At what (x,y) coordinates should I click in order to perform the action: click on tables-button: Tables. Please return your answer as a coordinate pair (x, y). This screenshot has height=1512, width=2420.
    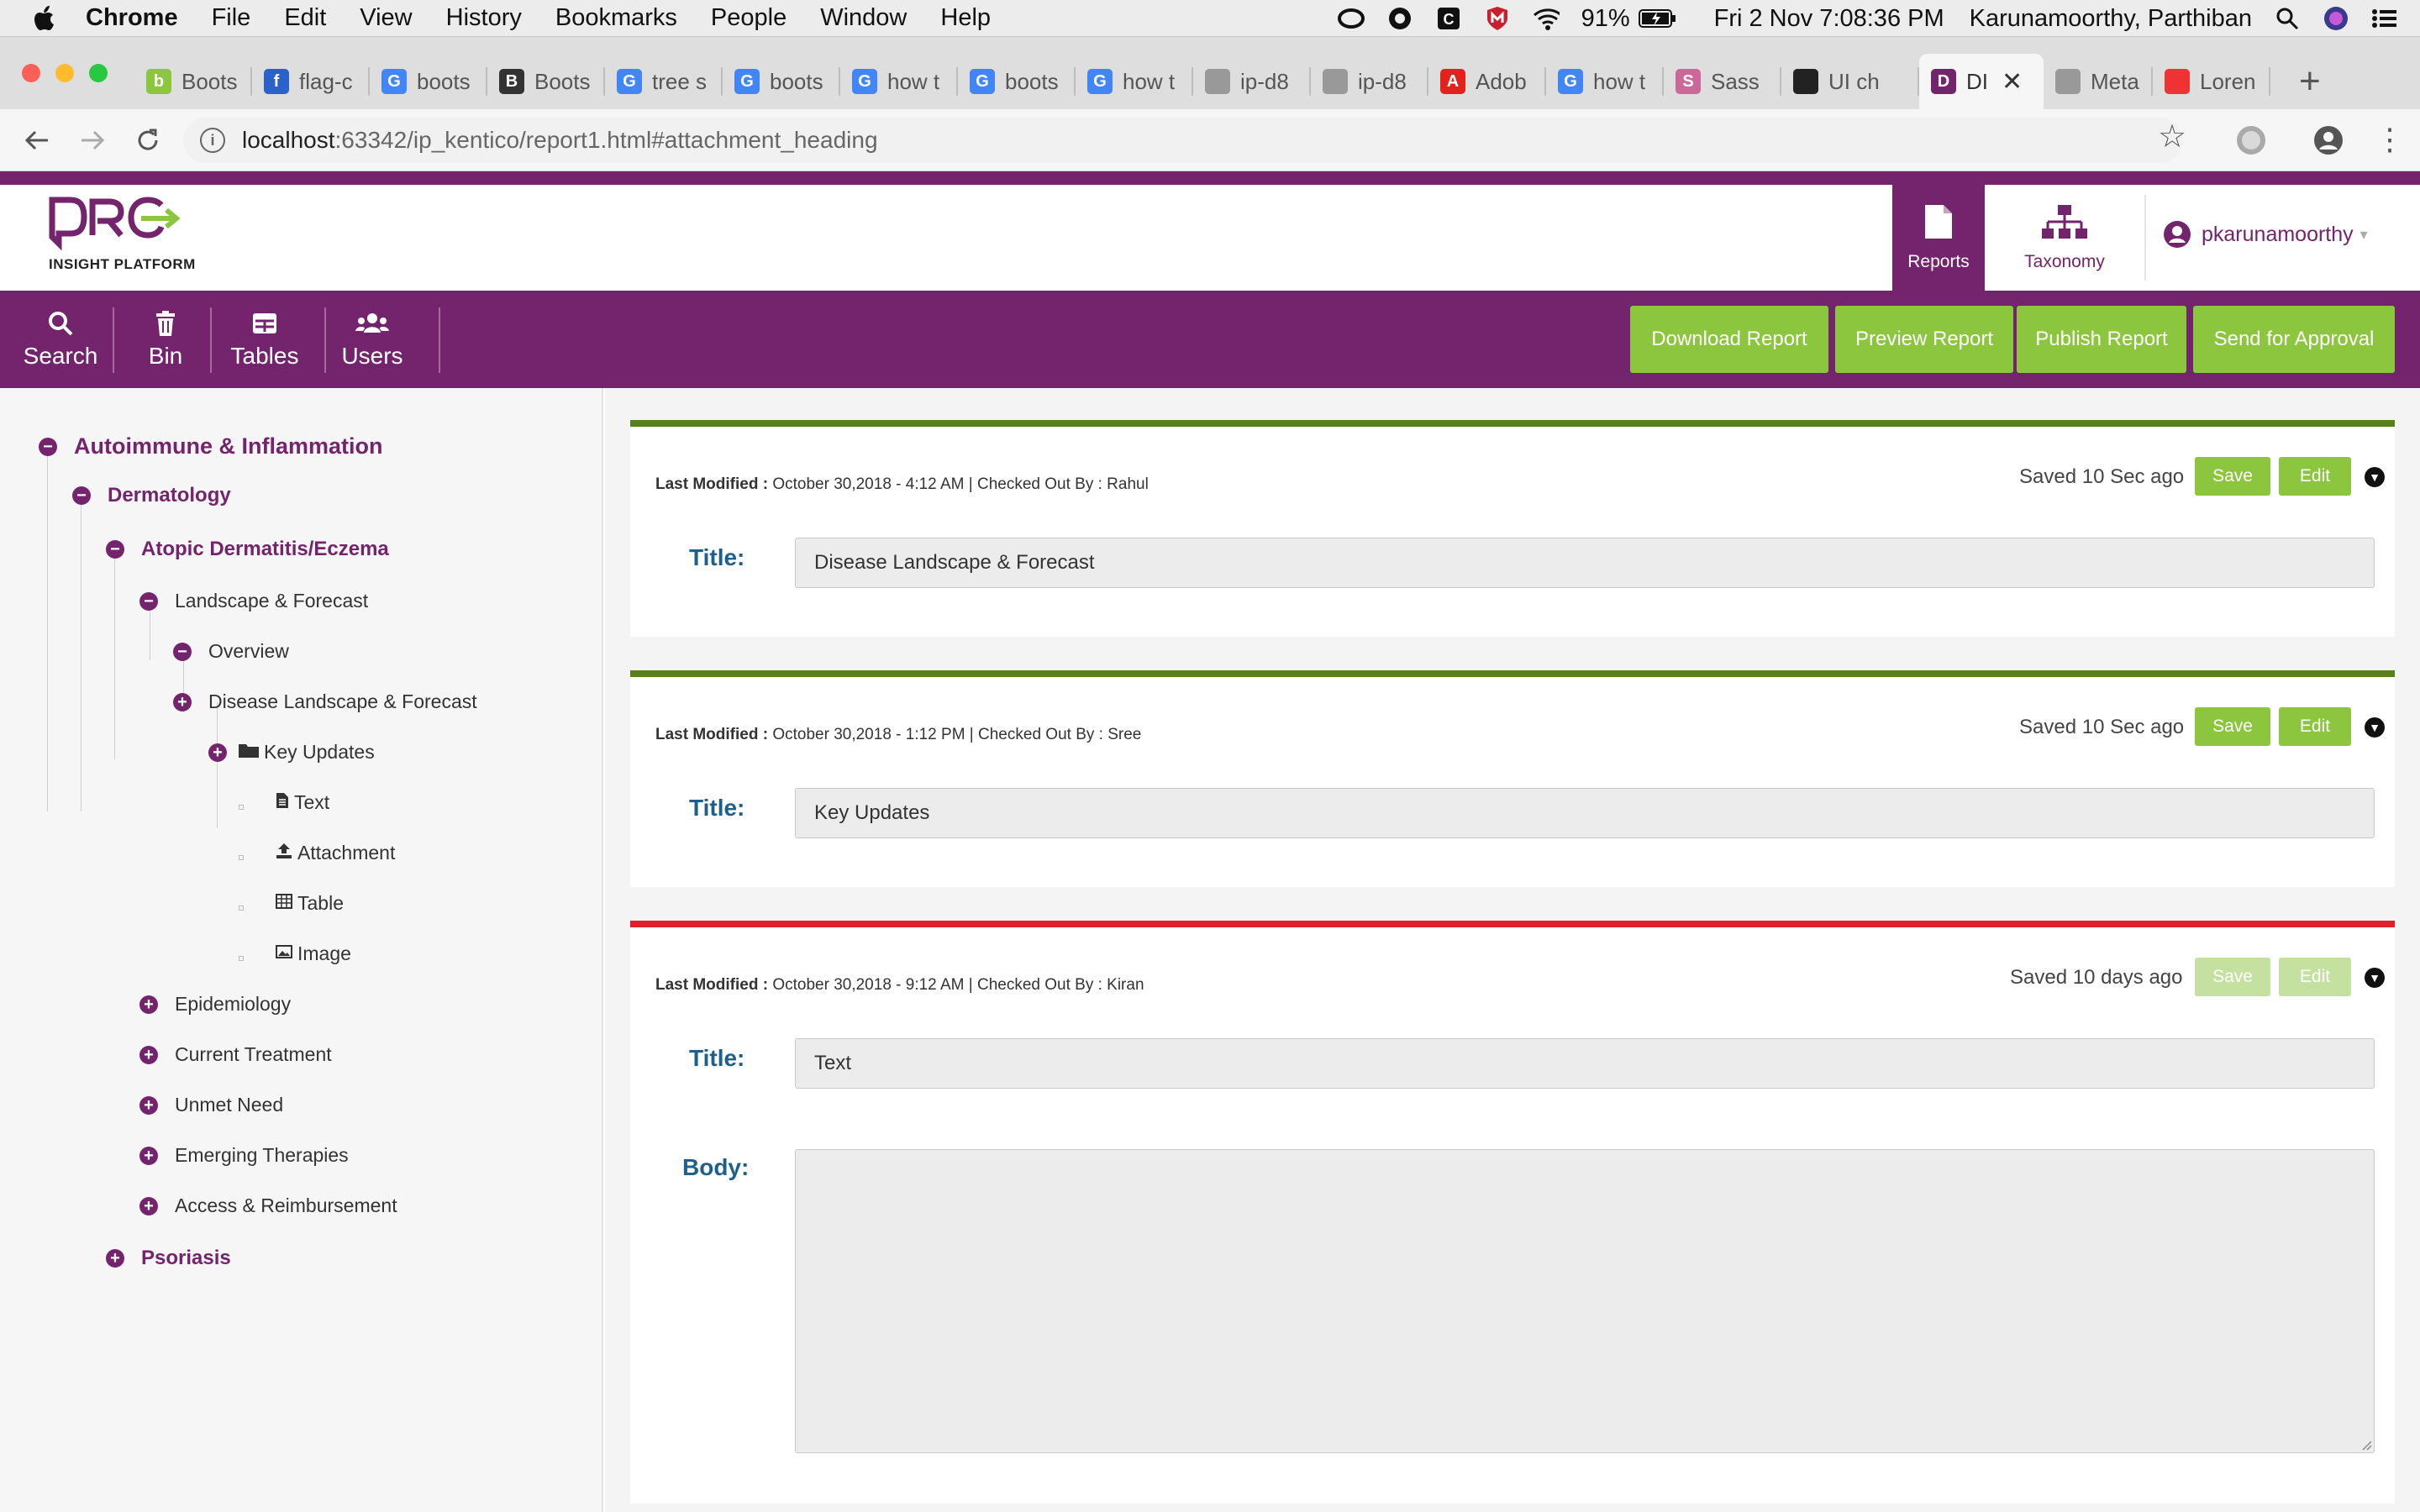
    Looking at the image, I should click on (264, 339).